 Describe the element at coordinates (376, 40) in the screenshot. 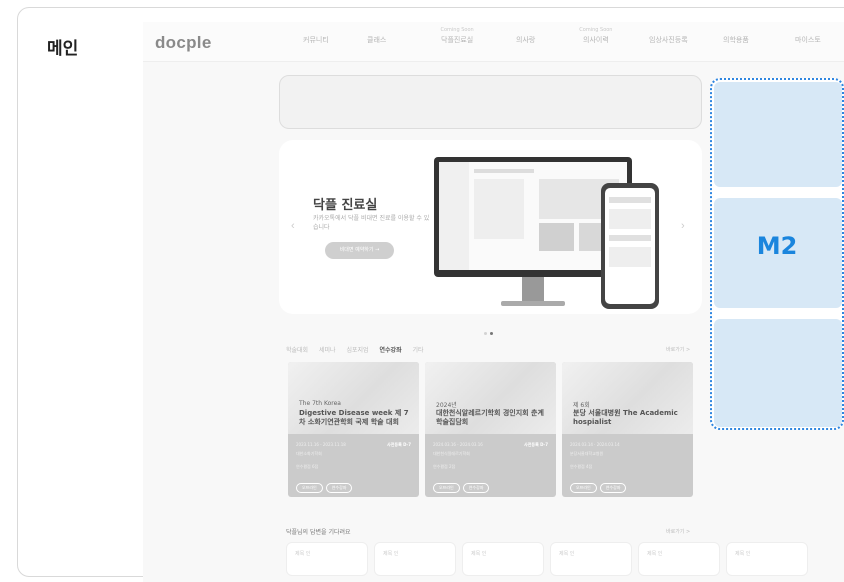

I see `nav-item: 클래스` at that location.